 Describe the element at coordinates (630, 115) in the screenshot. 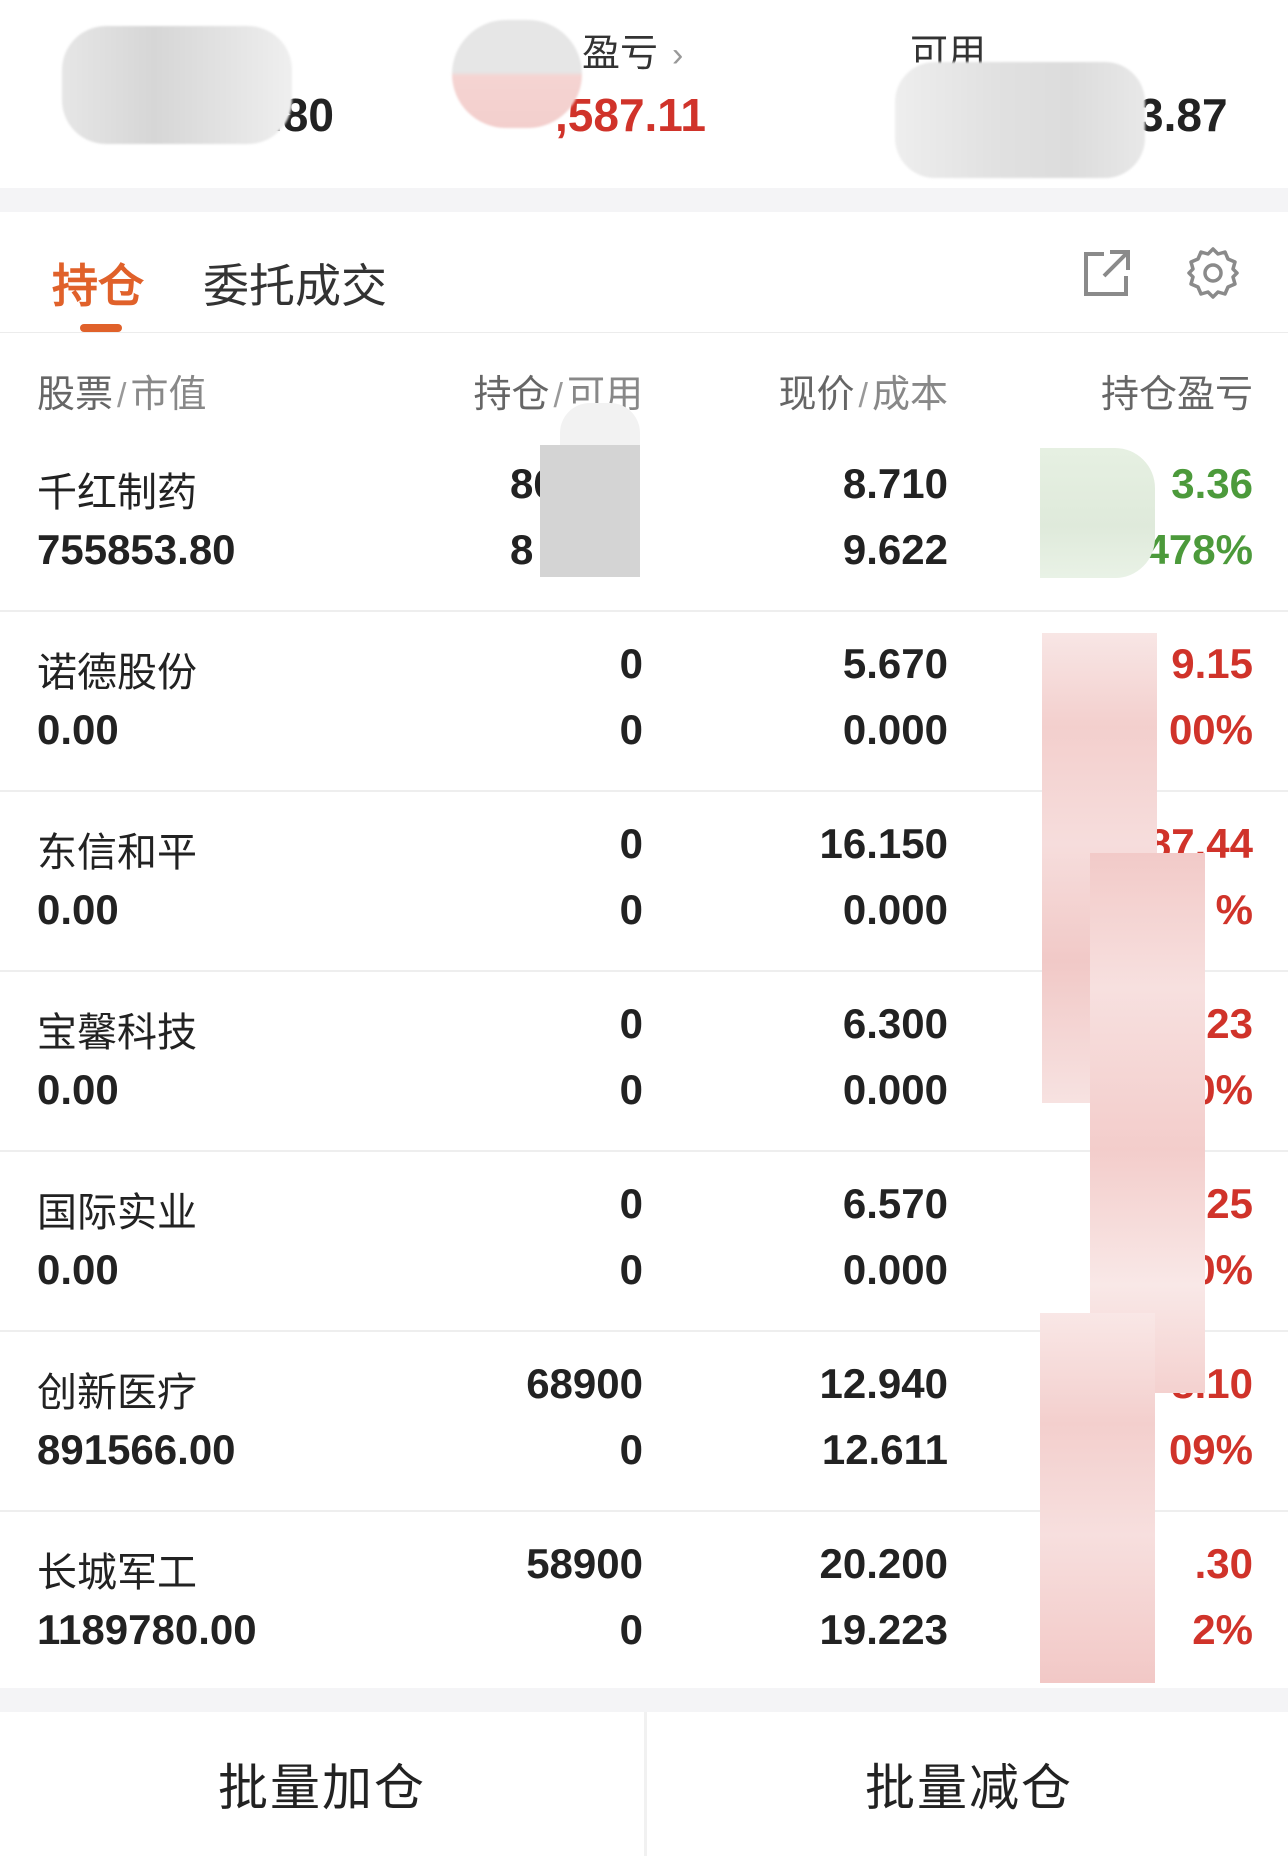

I see `pnl-value: ,587.11` at that location.